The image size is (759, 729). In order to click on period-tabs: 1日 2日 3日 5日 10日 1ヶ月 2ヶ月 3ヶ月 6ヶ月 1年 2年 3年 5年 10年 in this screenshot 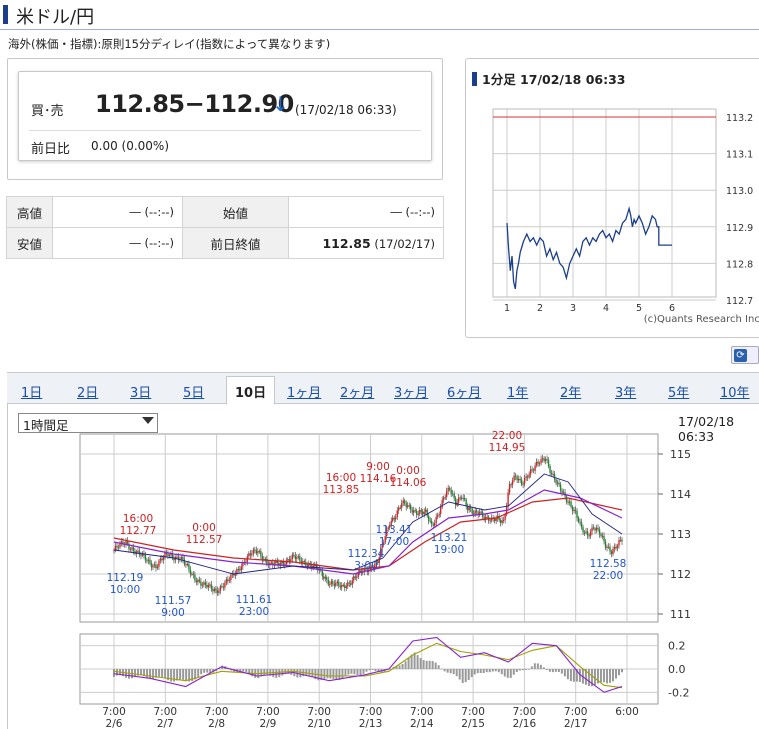, I will do `click(383, 388)`.